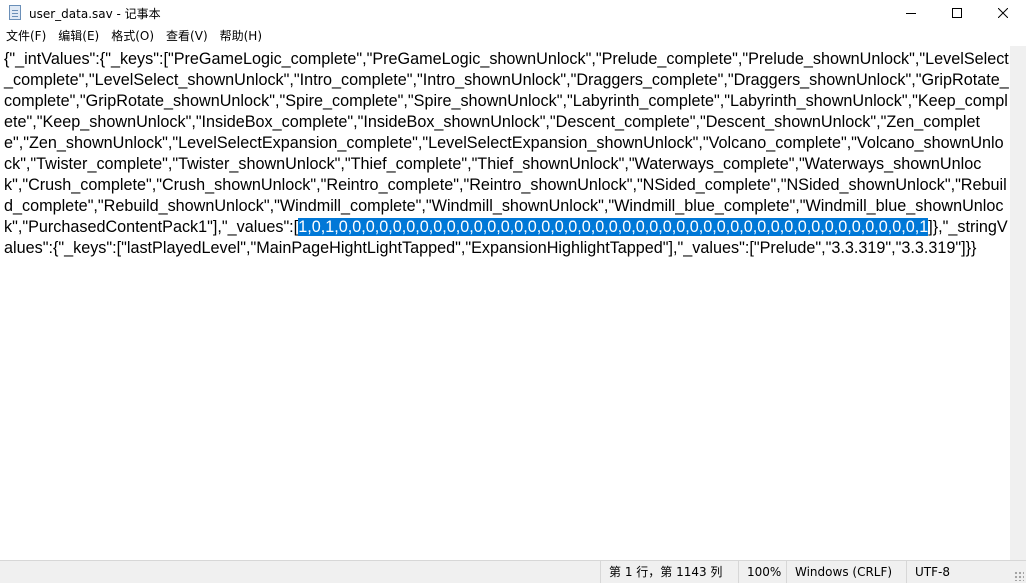 This screenshot has height=583, width=1026. What do you see at coordinates (241, 36) in the screenshot?
I see `menu-help: 帮助(H)` at bounding box center [241, 36].